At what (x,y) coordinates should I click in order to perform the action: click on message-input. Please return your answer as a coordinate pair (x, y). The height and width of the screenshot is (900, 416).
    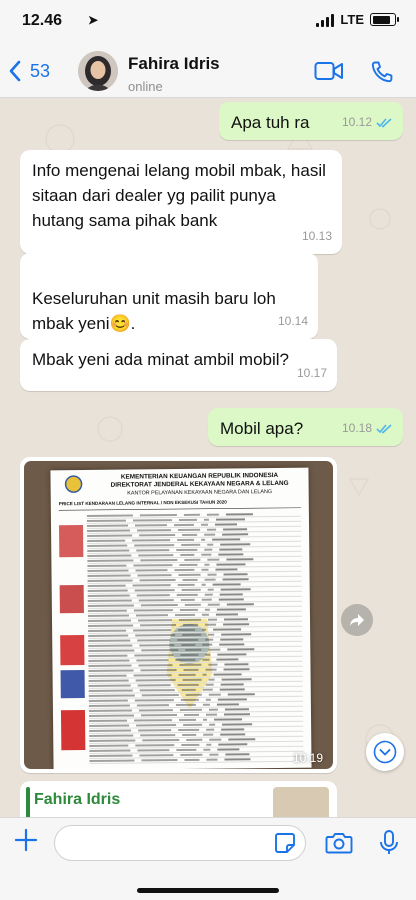
    Looking at the image, I should click on (180, 843).